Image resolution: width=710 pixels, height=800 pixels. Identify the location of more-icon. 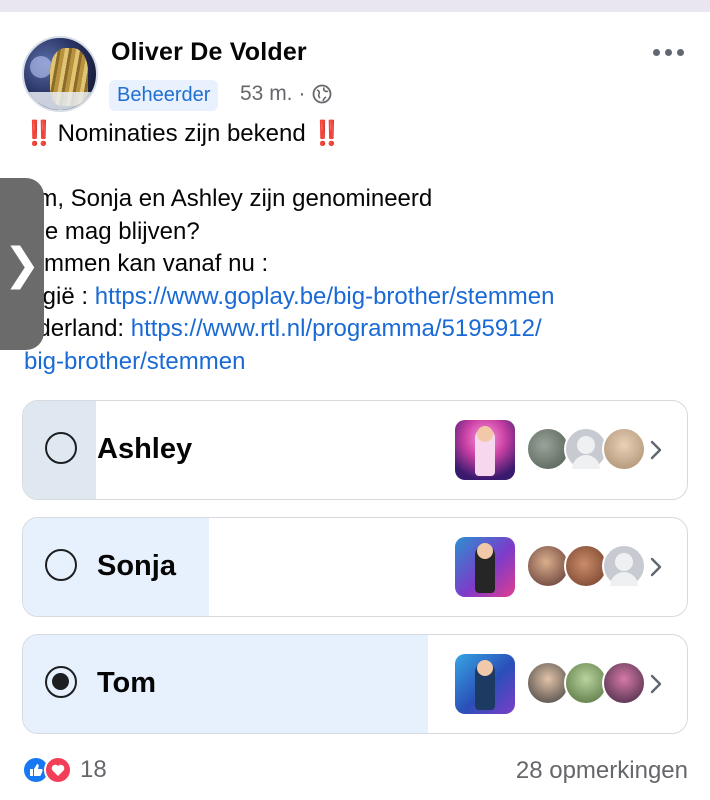
(670, 52).